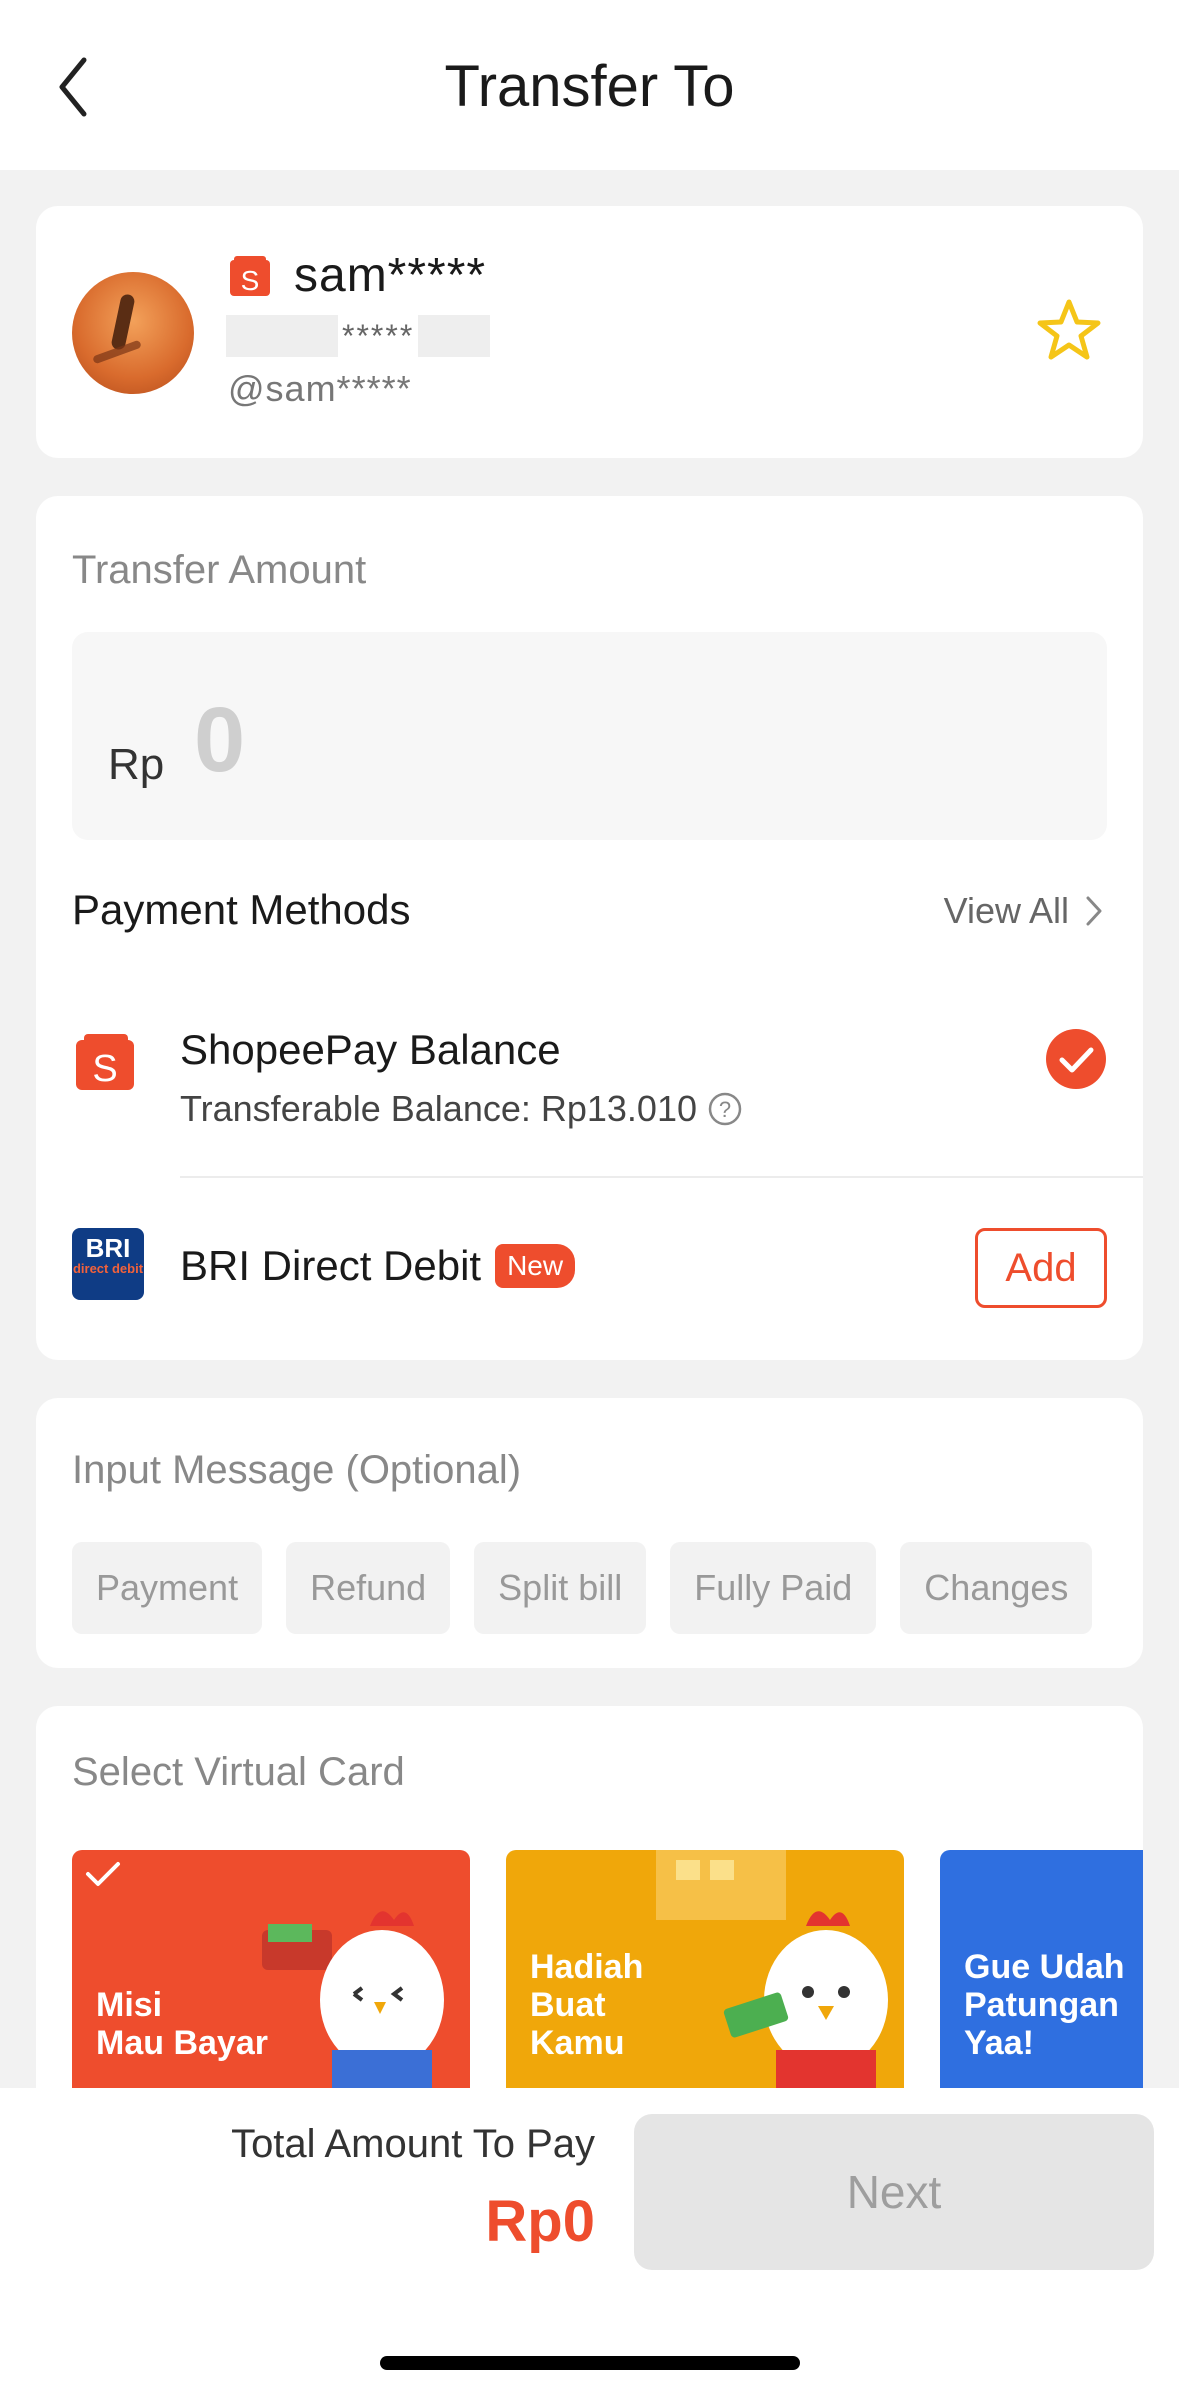 This screenshot has width=1179, height=2396. I want to click on amount-value: 0, so click(220, 740).